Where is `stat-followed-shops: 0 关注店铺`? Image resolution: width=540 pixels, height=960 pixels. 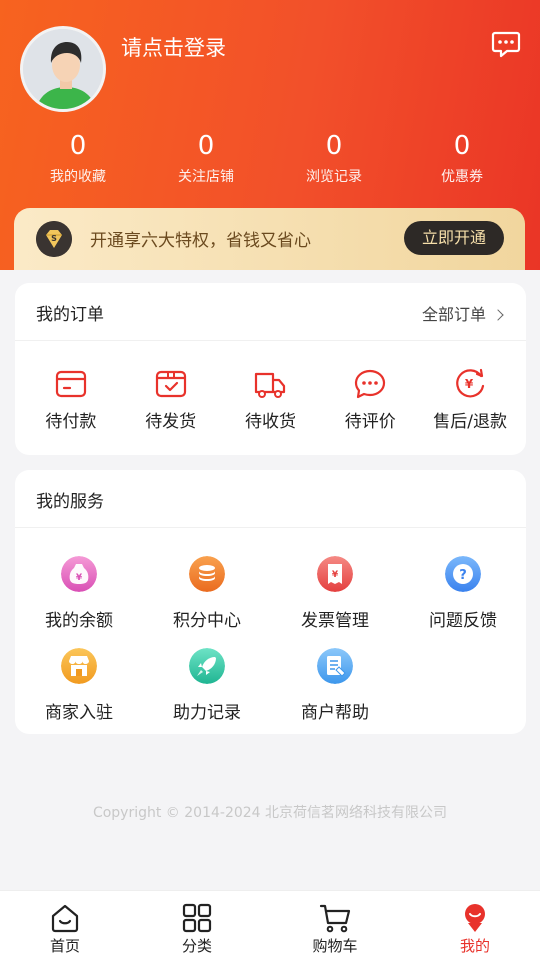
stat-followed-shops: 0 关注店铺 is located at coordinates (206, 158).